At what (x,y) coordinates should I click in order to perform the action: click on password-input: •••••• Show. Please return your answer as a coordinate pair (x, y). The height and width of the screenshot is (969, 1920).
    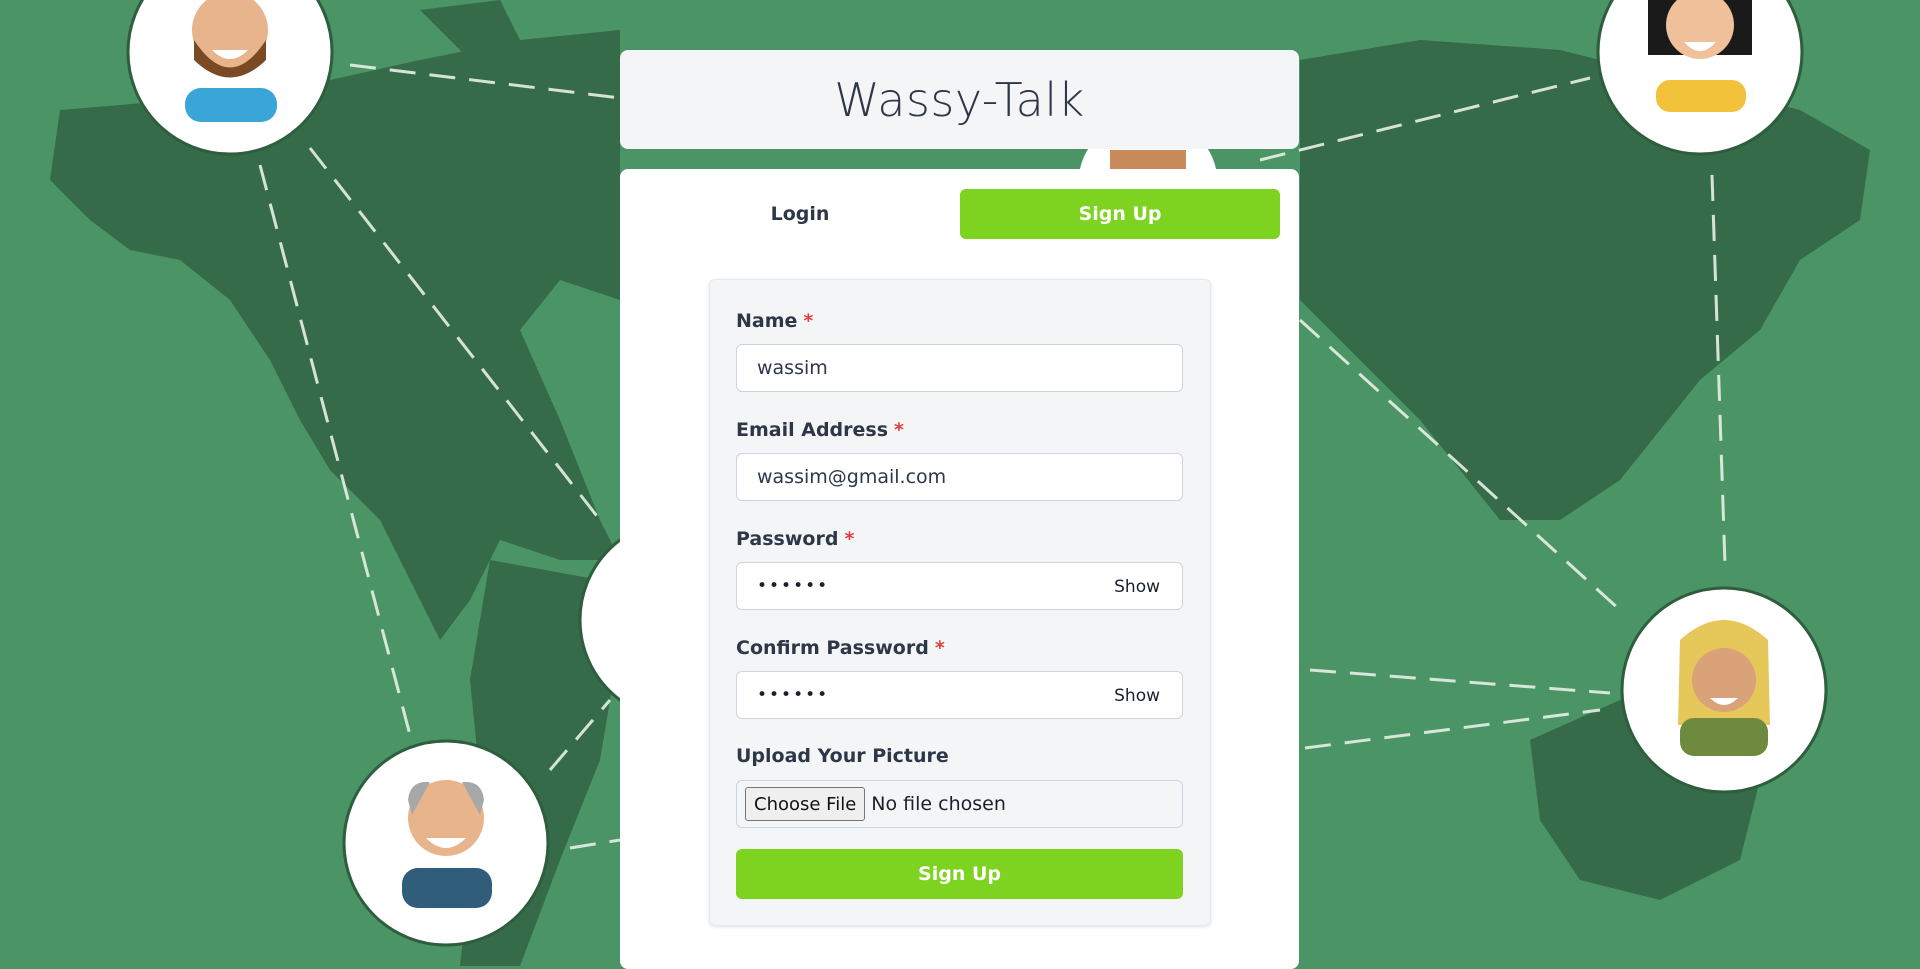
    Looking at the image, I should click on (959, 586).